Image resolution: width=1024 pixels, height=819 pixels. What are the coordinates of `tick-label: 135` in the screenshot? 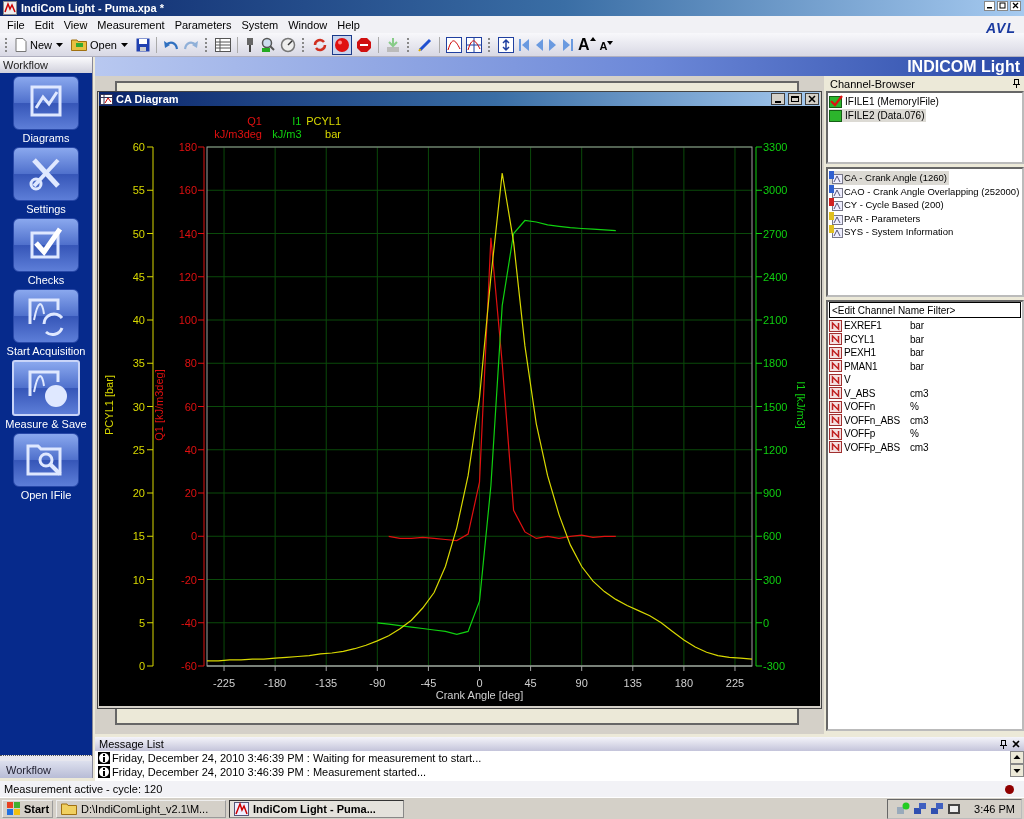 It's located at (632, 683).